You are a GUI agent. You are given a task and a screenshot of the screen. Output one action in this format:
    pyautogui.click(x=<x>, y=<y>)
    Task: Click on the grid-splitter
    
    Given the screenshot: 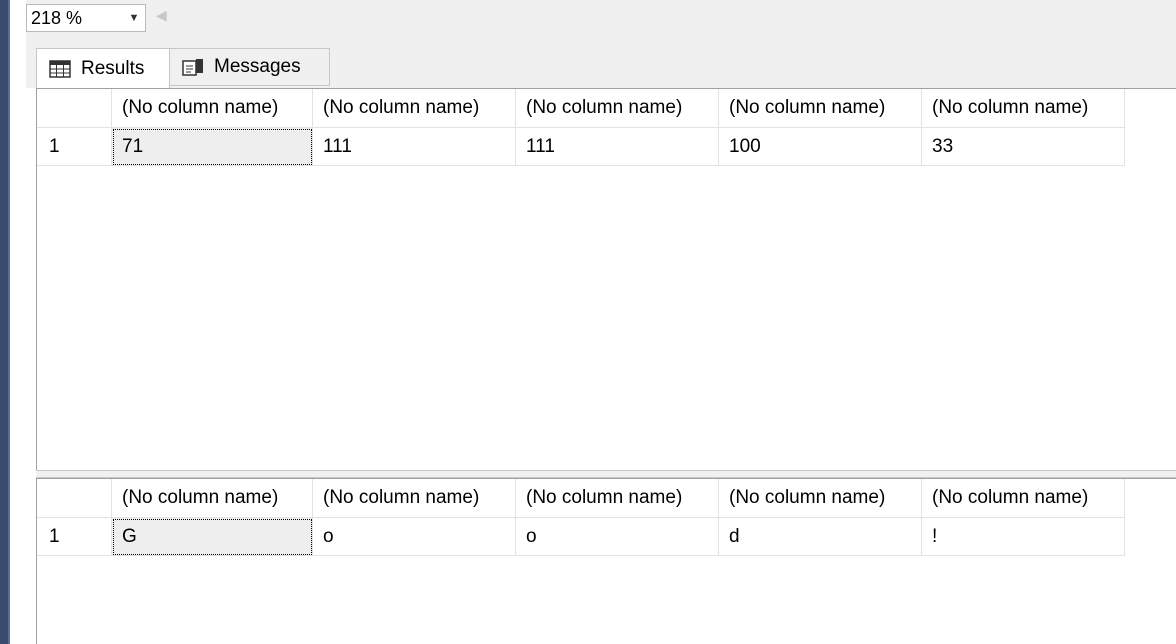 What is the action you would take?
    pyautogui.click(x=606, y=474)
    